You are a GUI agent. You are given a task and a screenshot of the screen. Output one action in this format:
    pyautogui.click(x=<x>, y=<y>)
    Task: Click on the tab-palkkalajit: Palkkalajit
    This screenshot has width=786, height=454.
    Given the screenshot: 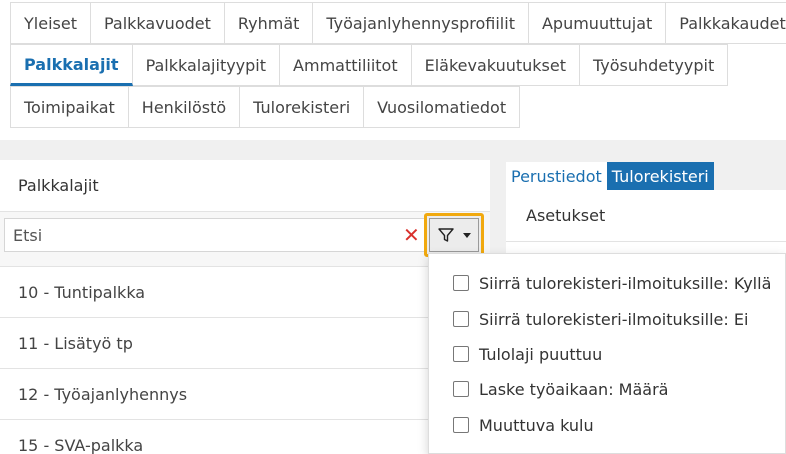 What is the action you would take?
    pyautogui.click(x=71, y=65)
    